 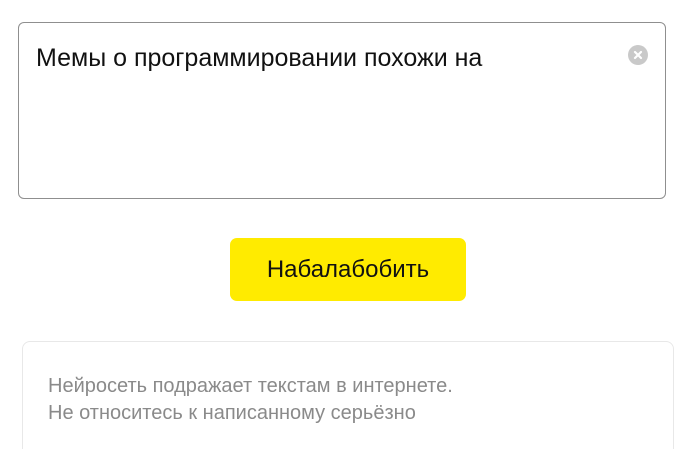 I want to click on clear-icon, so click(x=638, y=55).